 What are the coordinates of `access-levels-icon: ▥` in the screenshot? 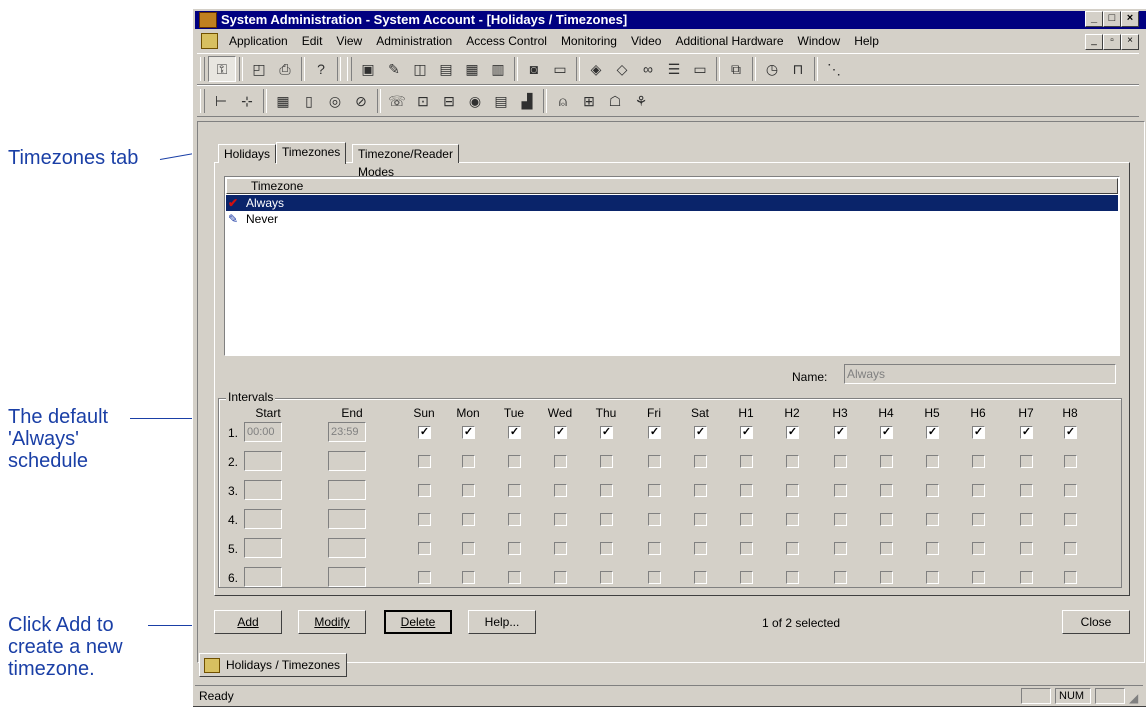 It's located at (498, 69).